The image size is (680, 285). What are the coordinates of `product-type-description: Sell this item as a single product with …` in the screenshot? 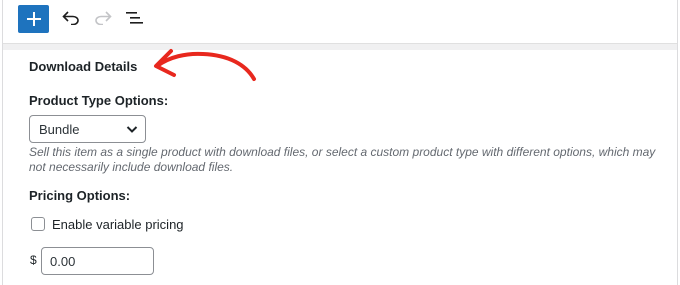 It's located at (342, 159).